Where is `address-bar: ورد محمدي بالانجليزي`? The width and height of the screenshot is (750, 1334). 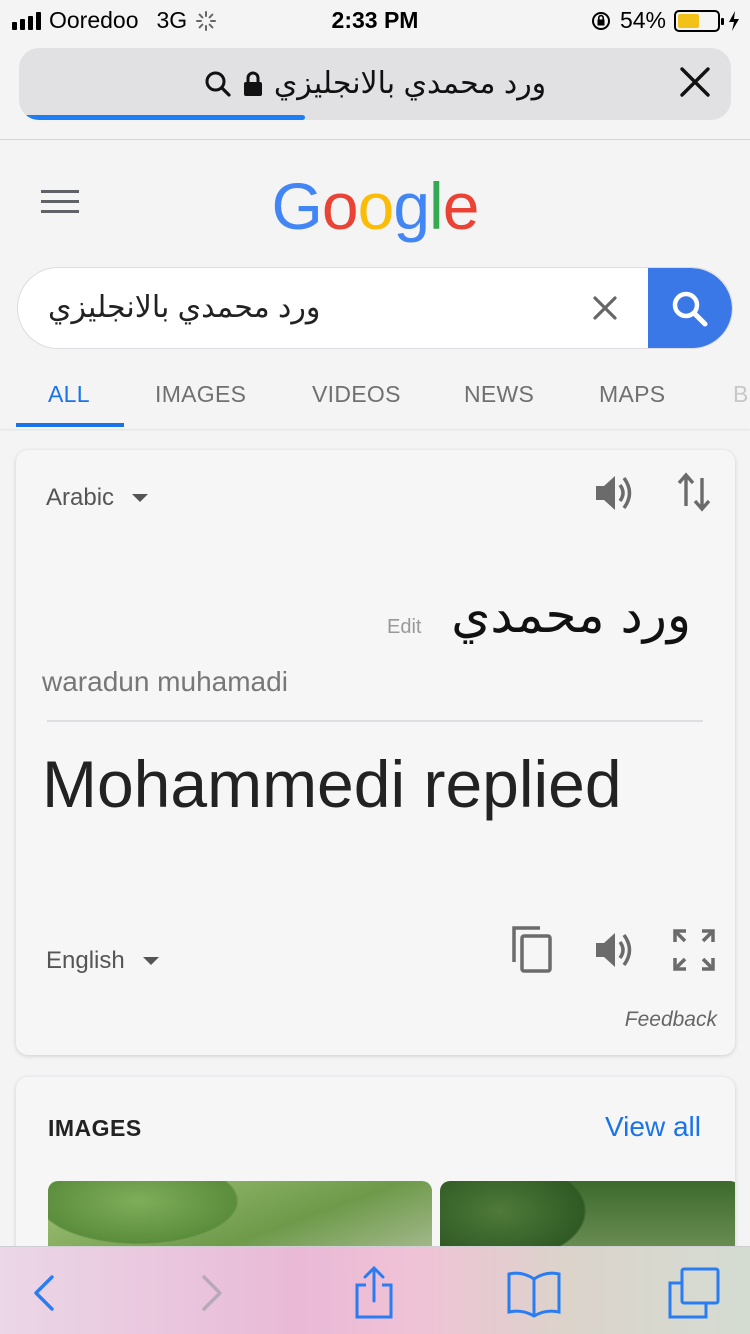
address-bar: ورد محمدي بالانجليزي is located at coordinates (375, 84).